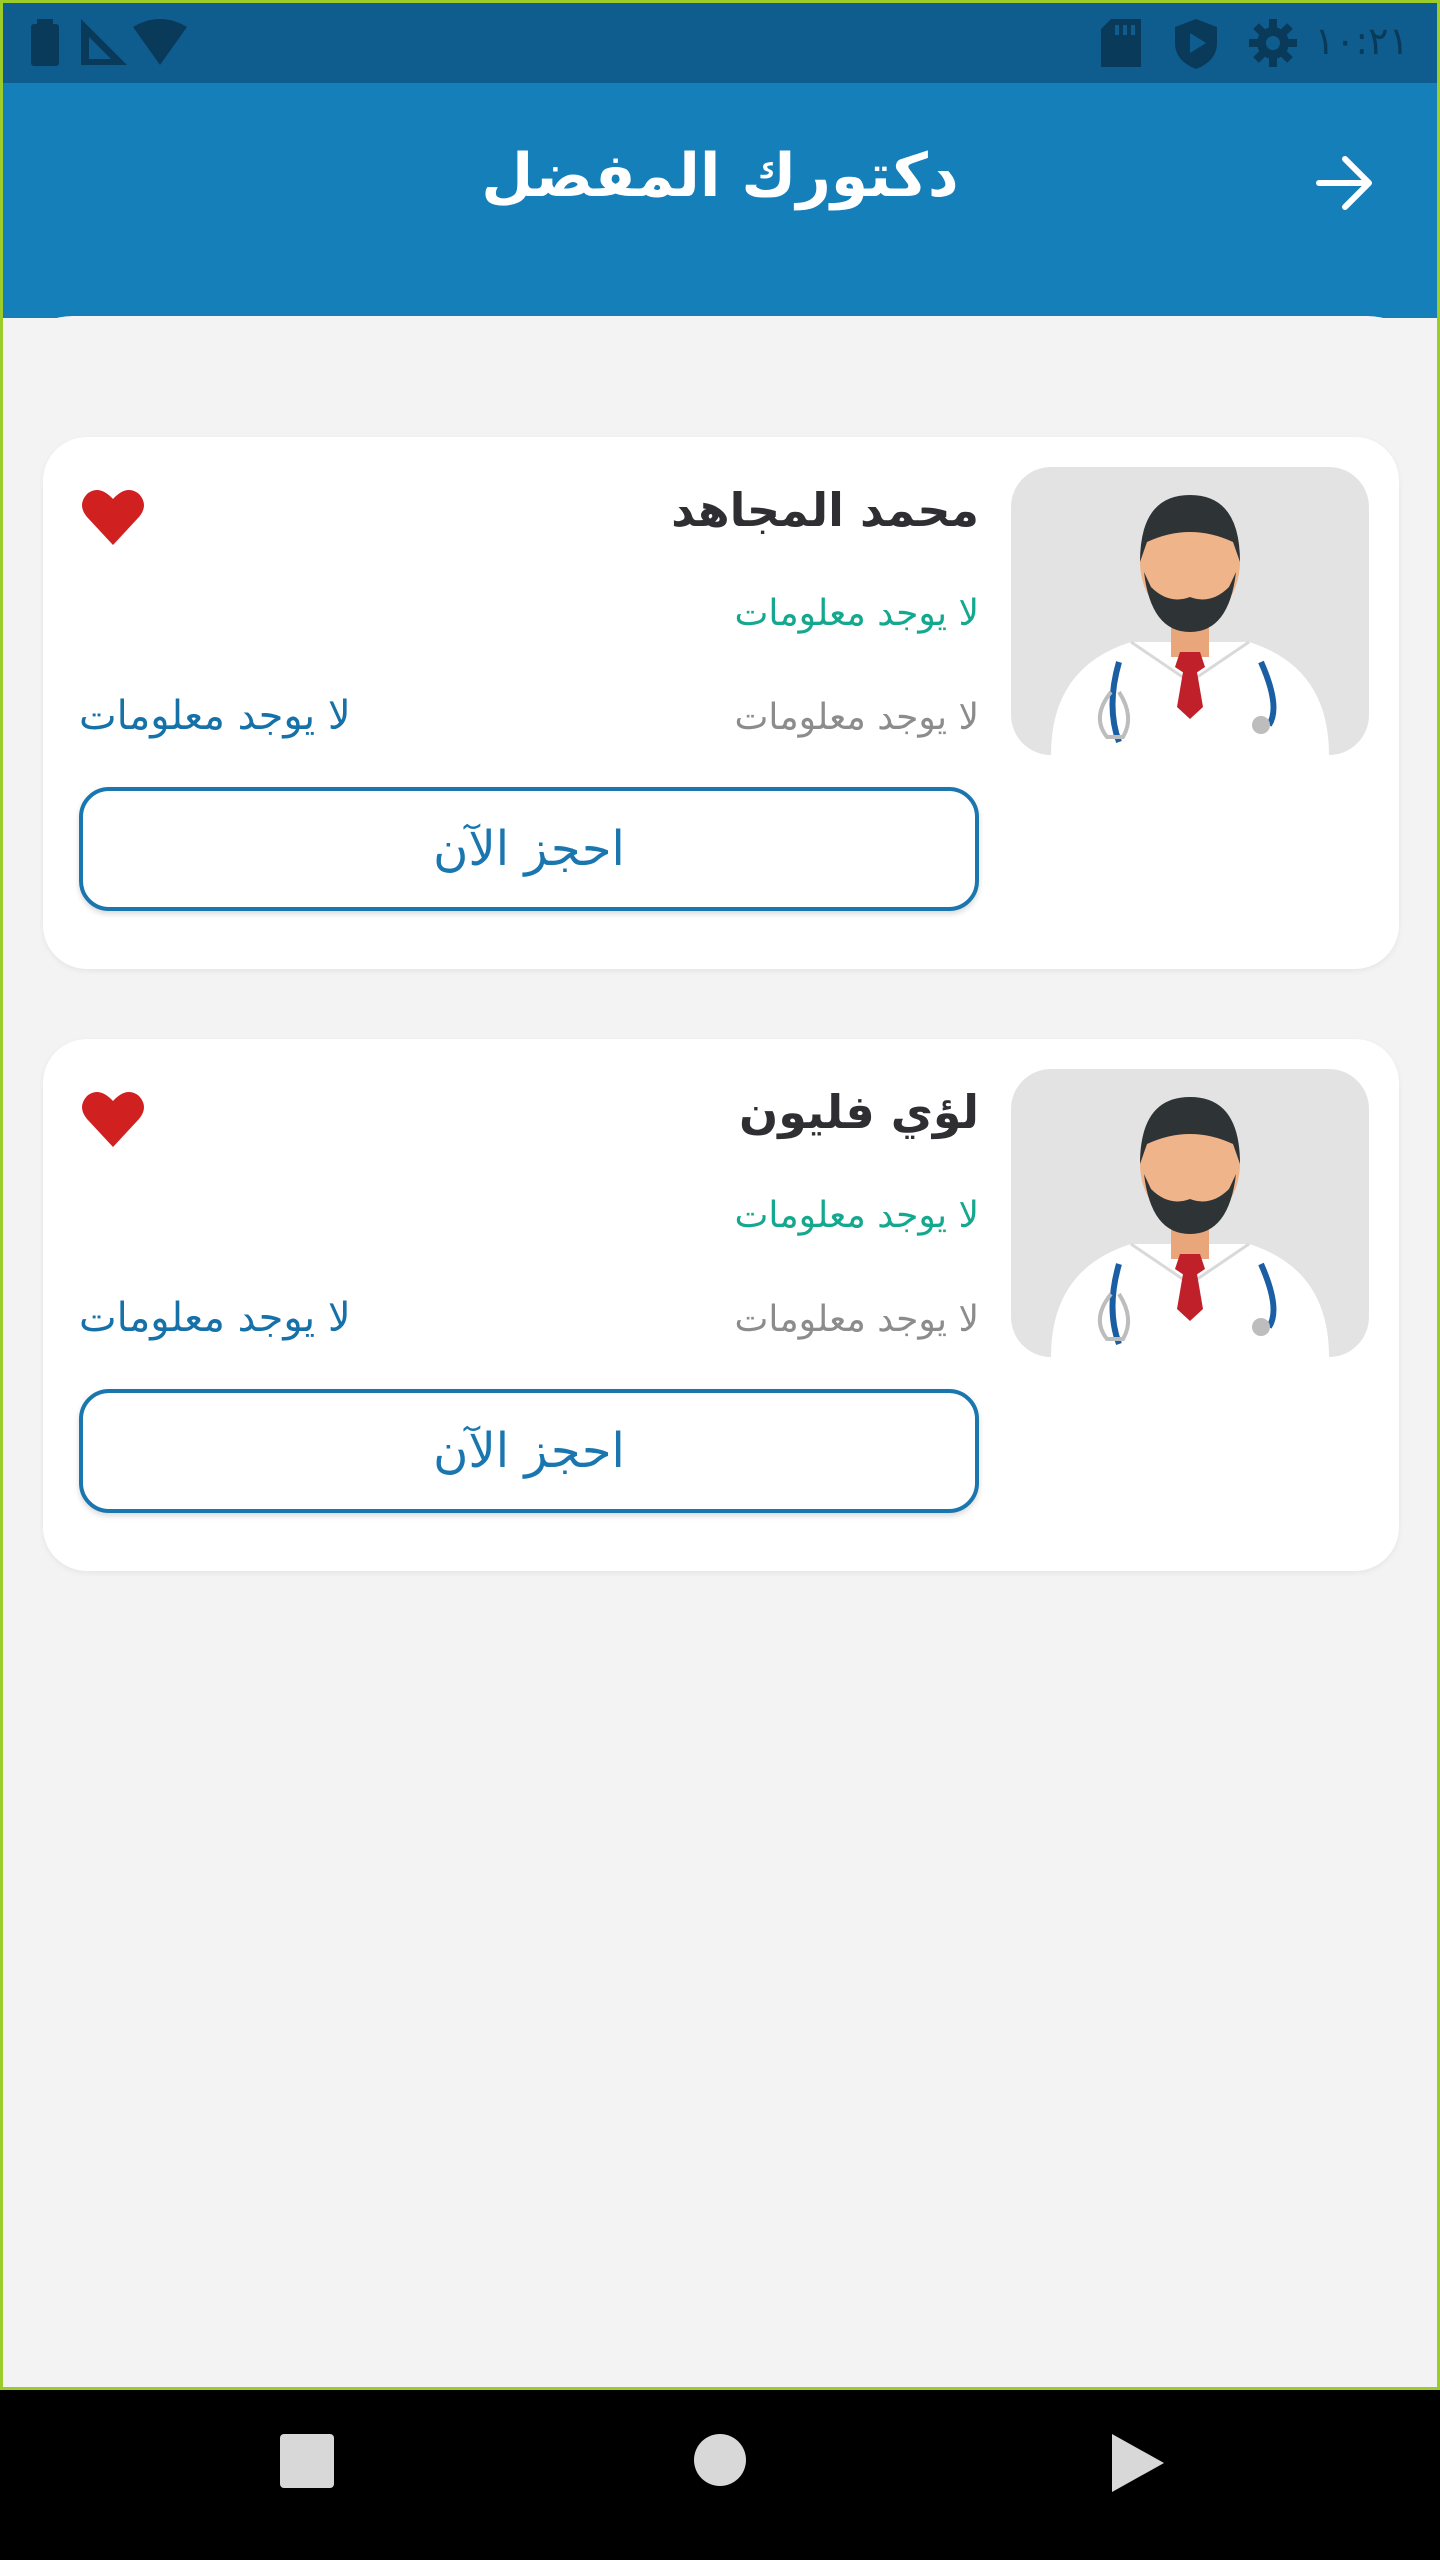 The image size is (1440, 2560). I want to click on signal-icon, so click(104, 42).